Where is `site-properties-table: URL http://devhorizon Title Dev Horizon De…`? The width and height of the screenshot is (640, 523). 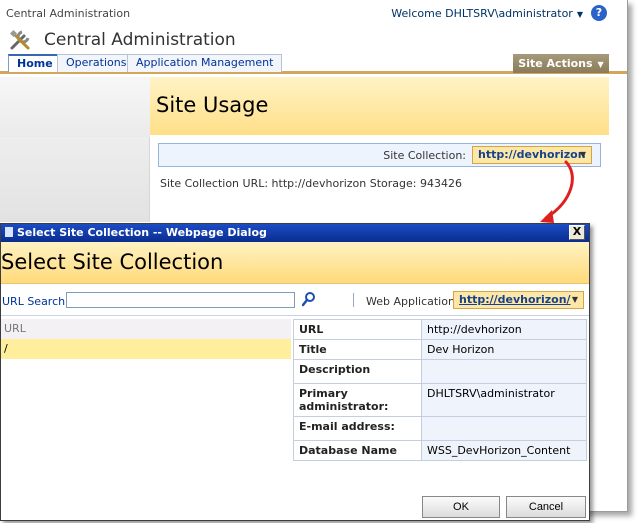
site-properties-table: URL http://devhorizon Title Dev Horizon De… is located at coordinates (440, 390).